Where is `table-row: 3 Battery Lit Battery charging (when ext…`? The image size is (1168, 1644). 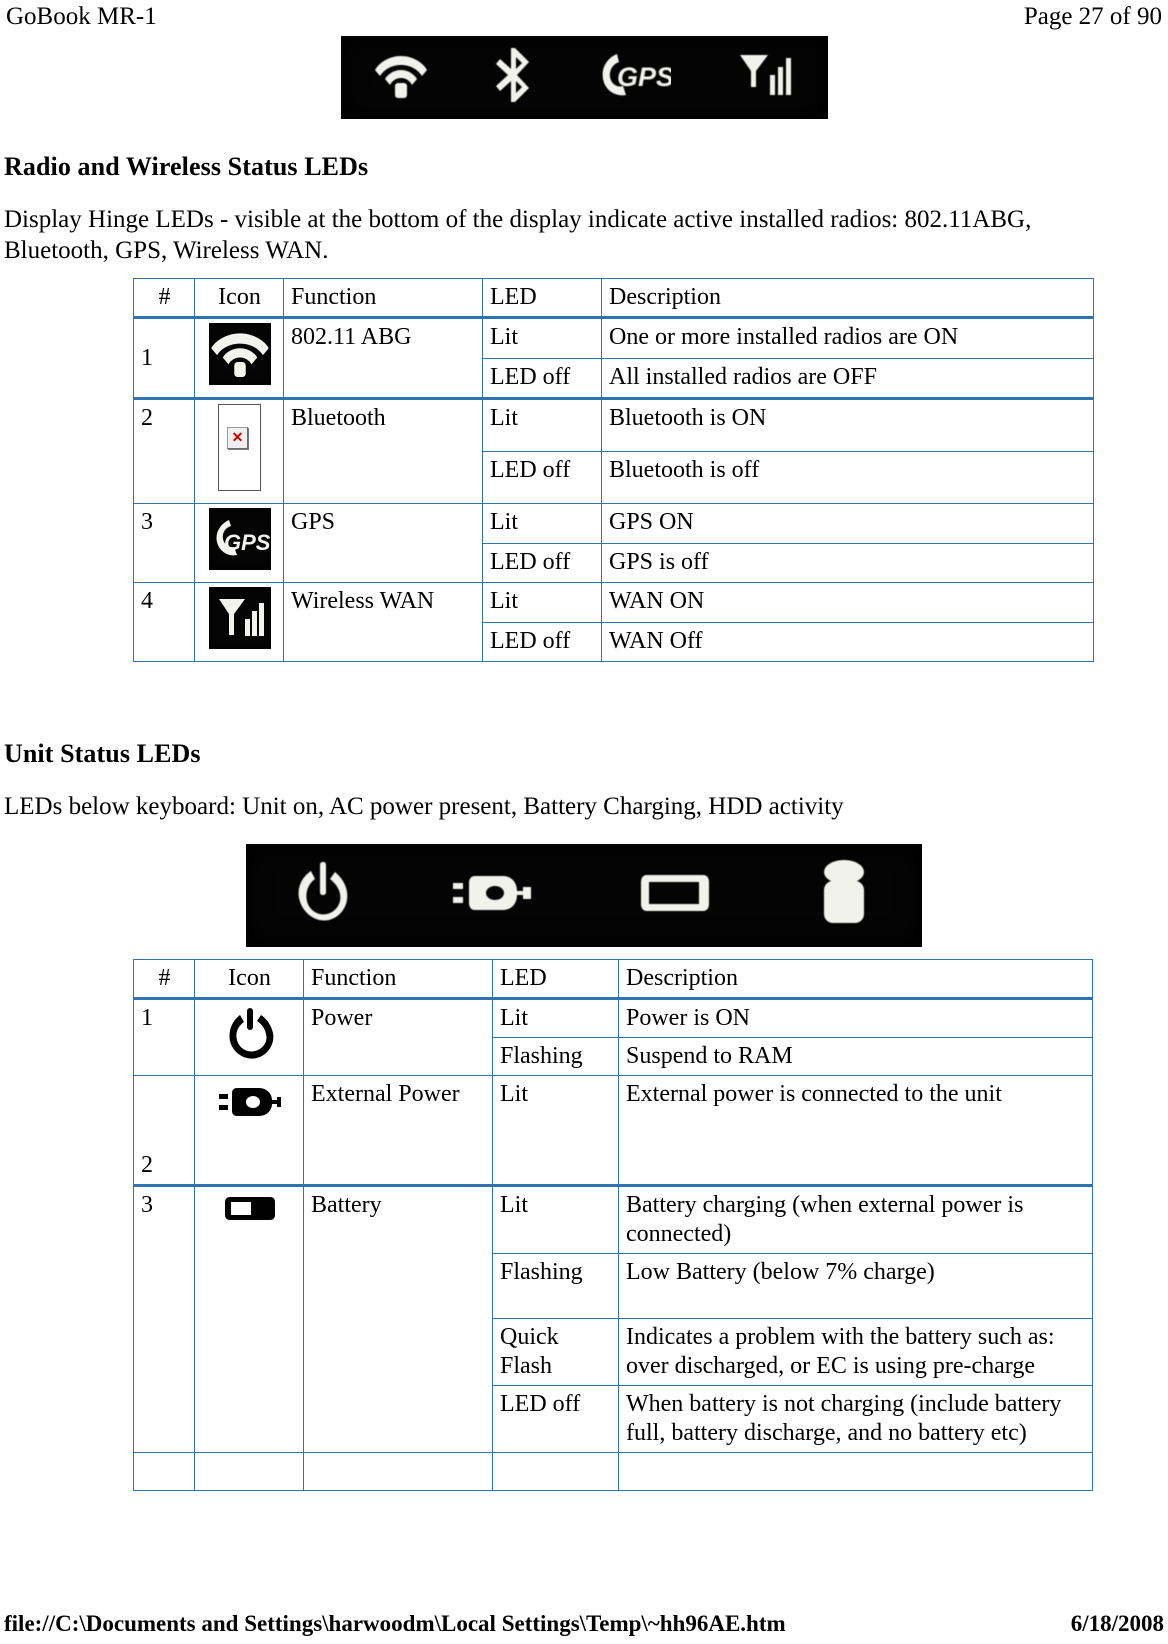
table-row: 3 Battery Lit Battery charging (when ext… is located at coordinates (613, 1318).